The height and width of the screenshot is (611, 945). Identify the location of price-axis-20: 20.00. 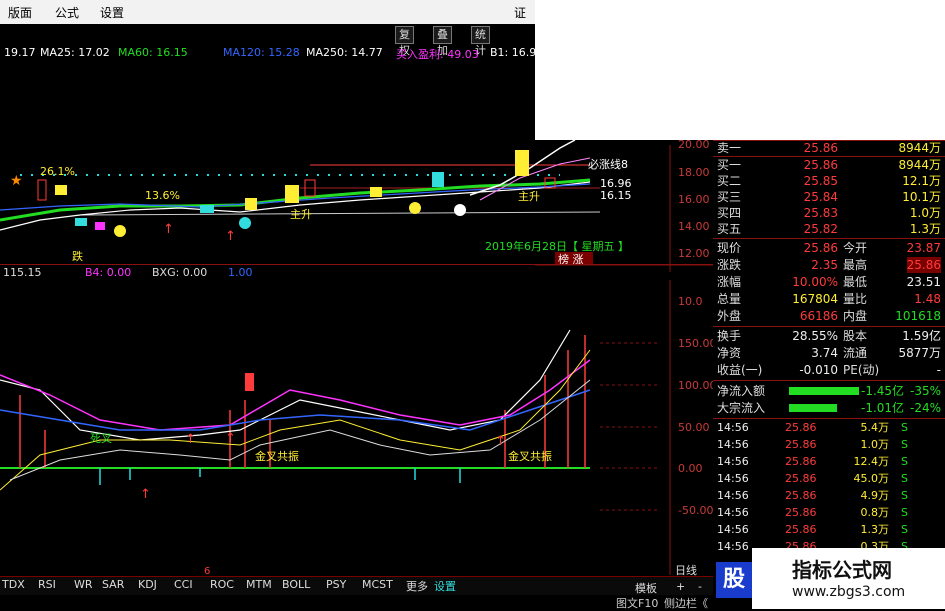
(694, 144).